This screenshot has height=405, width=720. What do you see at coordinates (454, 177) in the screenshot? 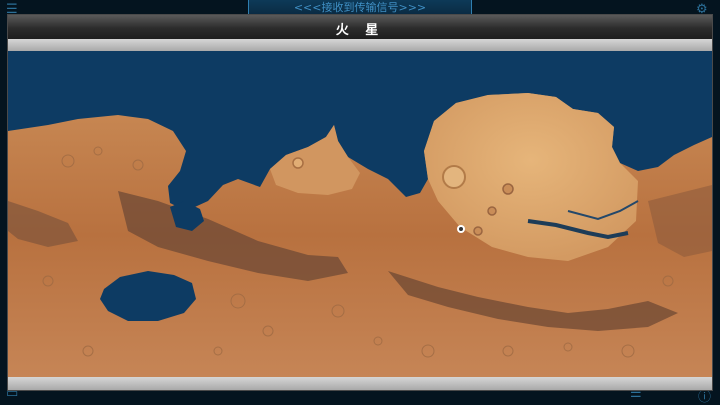
I see `olympus-mons` at bounding box center [454, 177].